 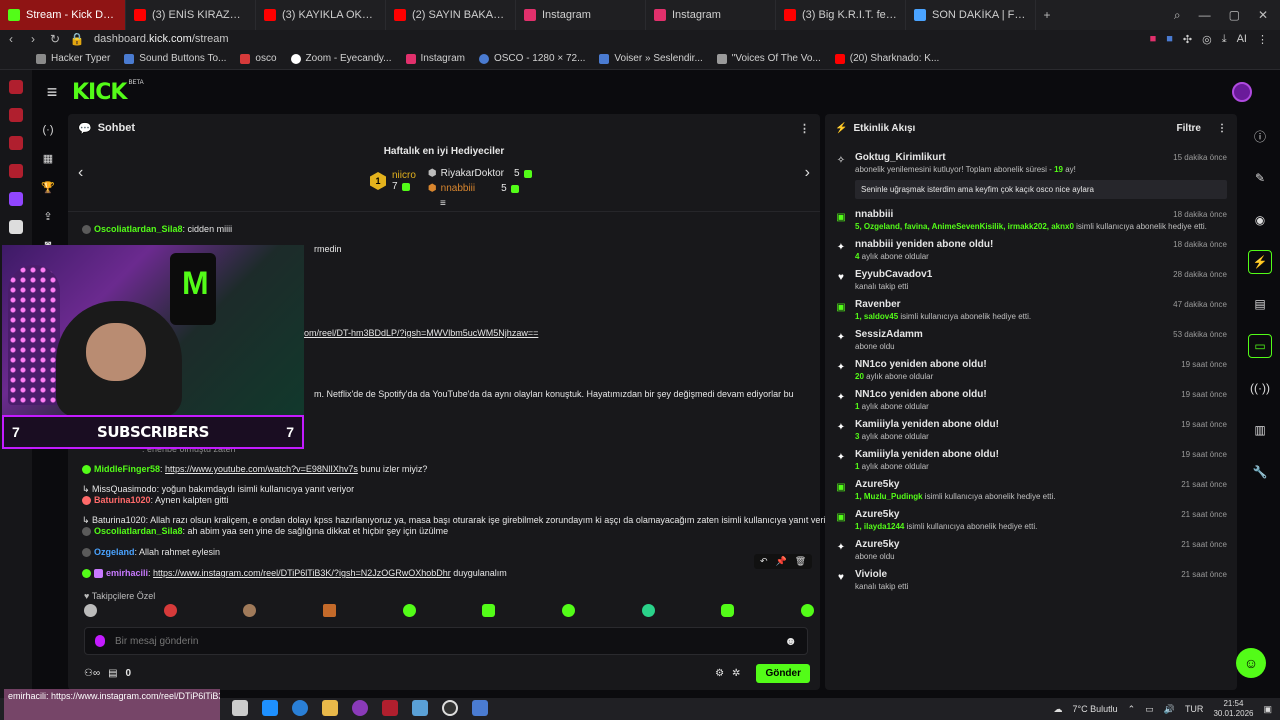 I want to click on twitch-icon, so click(x=16, y=199).